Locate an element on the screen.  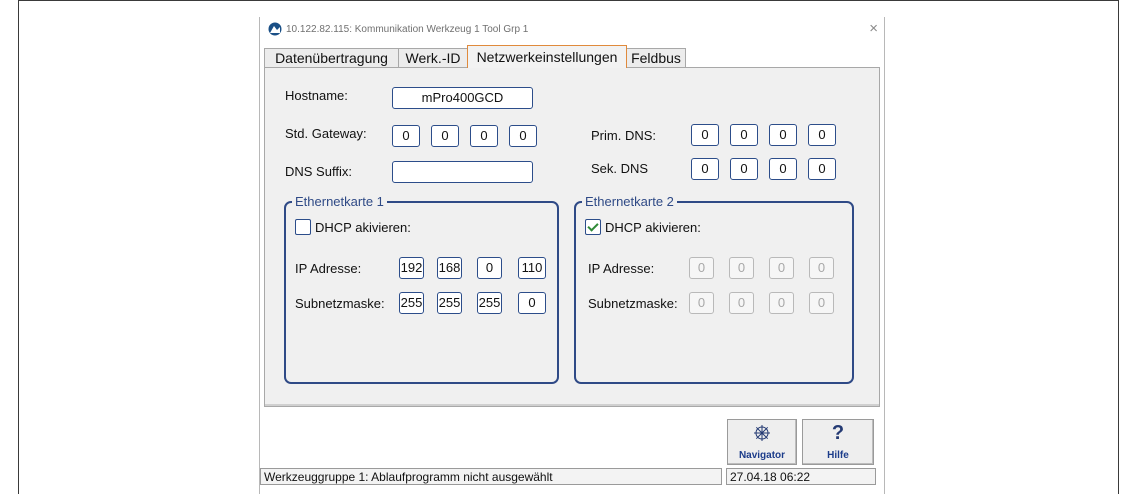
sek-dns-octet-3: 0 is located at coordinates (783, 169).